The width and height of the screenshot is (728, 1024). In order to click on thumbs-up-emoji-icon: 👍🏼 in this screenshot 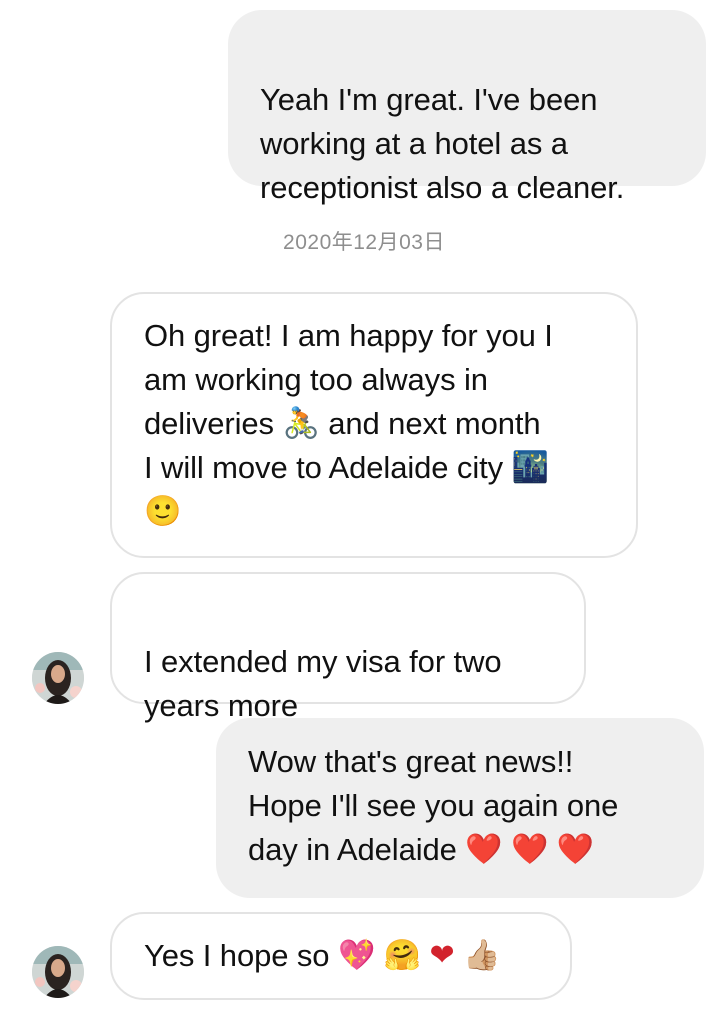, I will do `click(482, 955)`.